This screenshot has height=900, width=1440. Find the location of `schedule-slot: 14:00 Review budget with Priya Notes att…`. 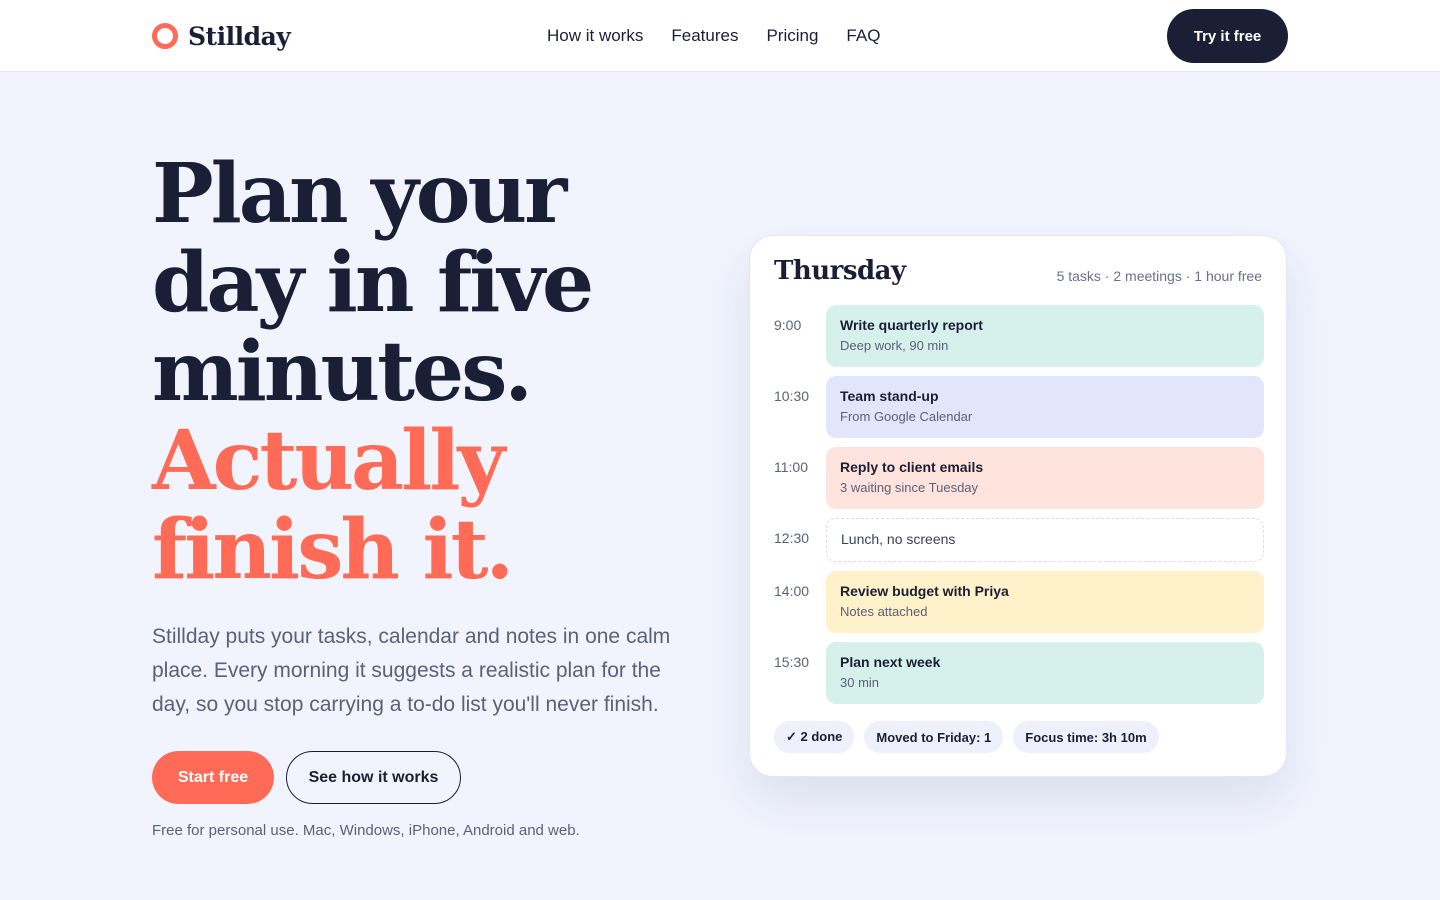

schedule-slot: 14:00 Review budget with Priya Notes att… is located at coordinates (1019, 602).